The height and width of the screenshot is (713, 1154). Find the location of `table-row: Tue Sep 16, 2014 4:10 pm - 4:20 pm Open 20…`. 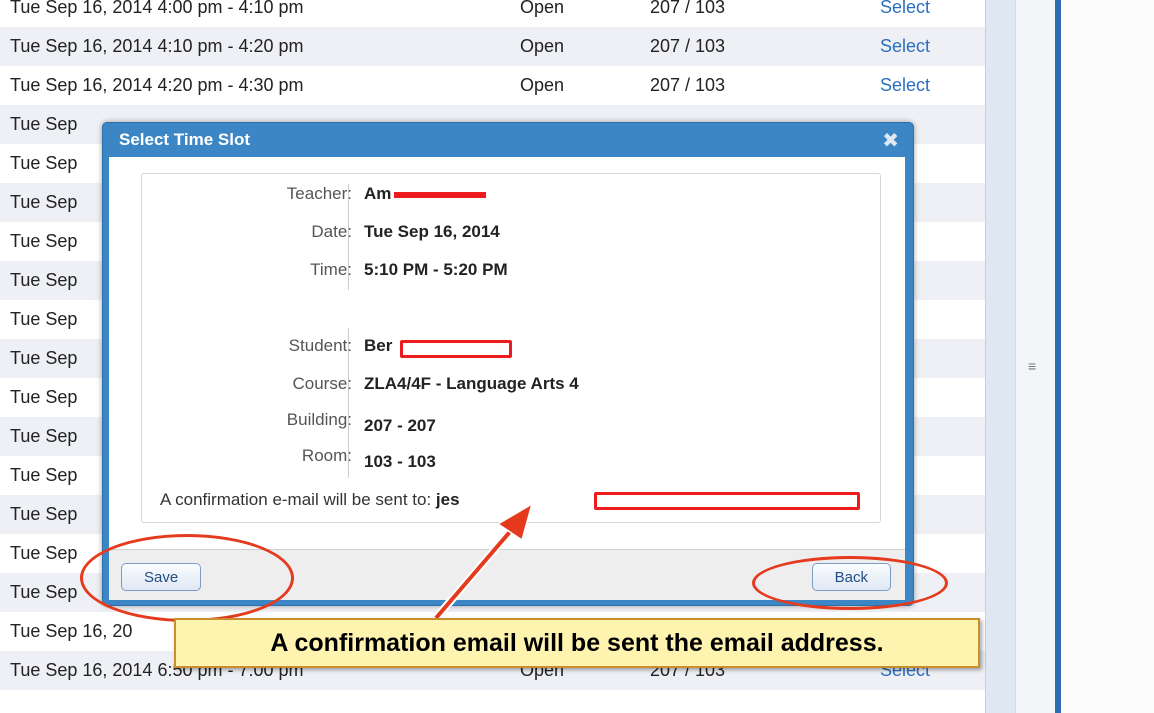

table-row: Tue Sep 16, 2014 4:10 pm - 4:20 pm Open 20… is located at coordinates (492, 46).